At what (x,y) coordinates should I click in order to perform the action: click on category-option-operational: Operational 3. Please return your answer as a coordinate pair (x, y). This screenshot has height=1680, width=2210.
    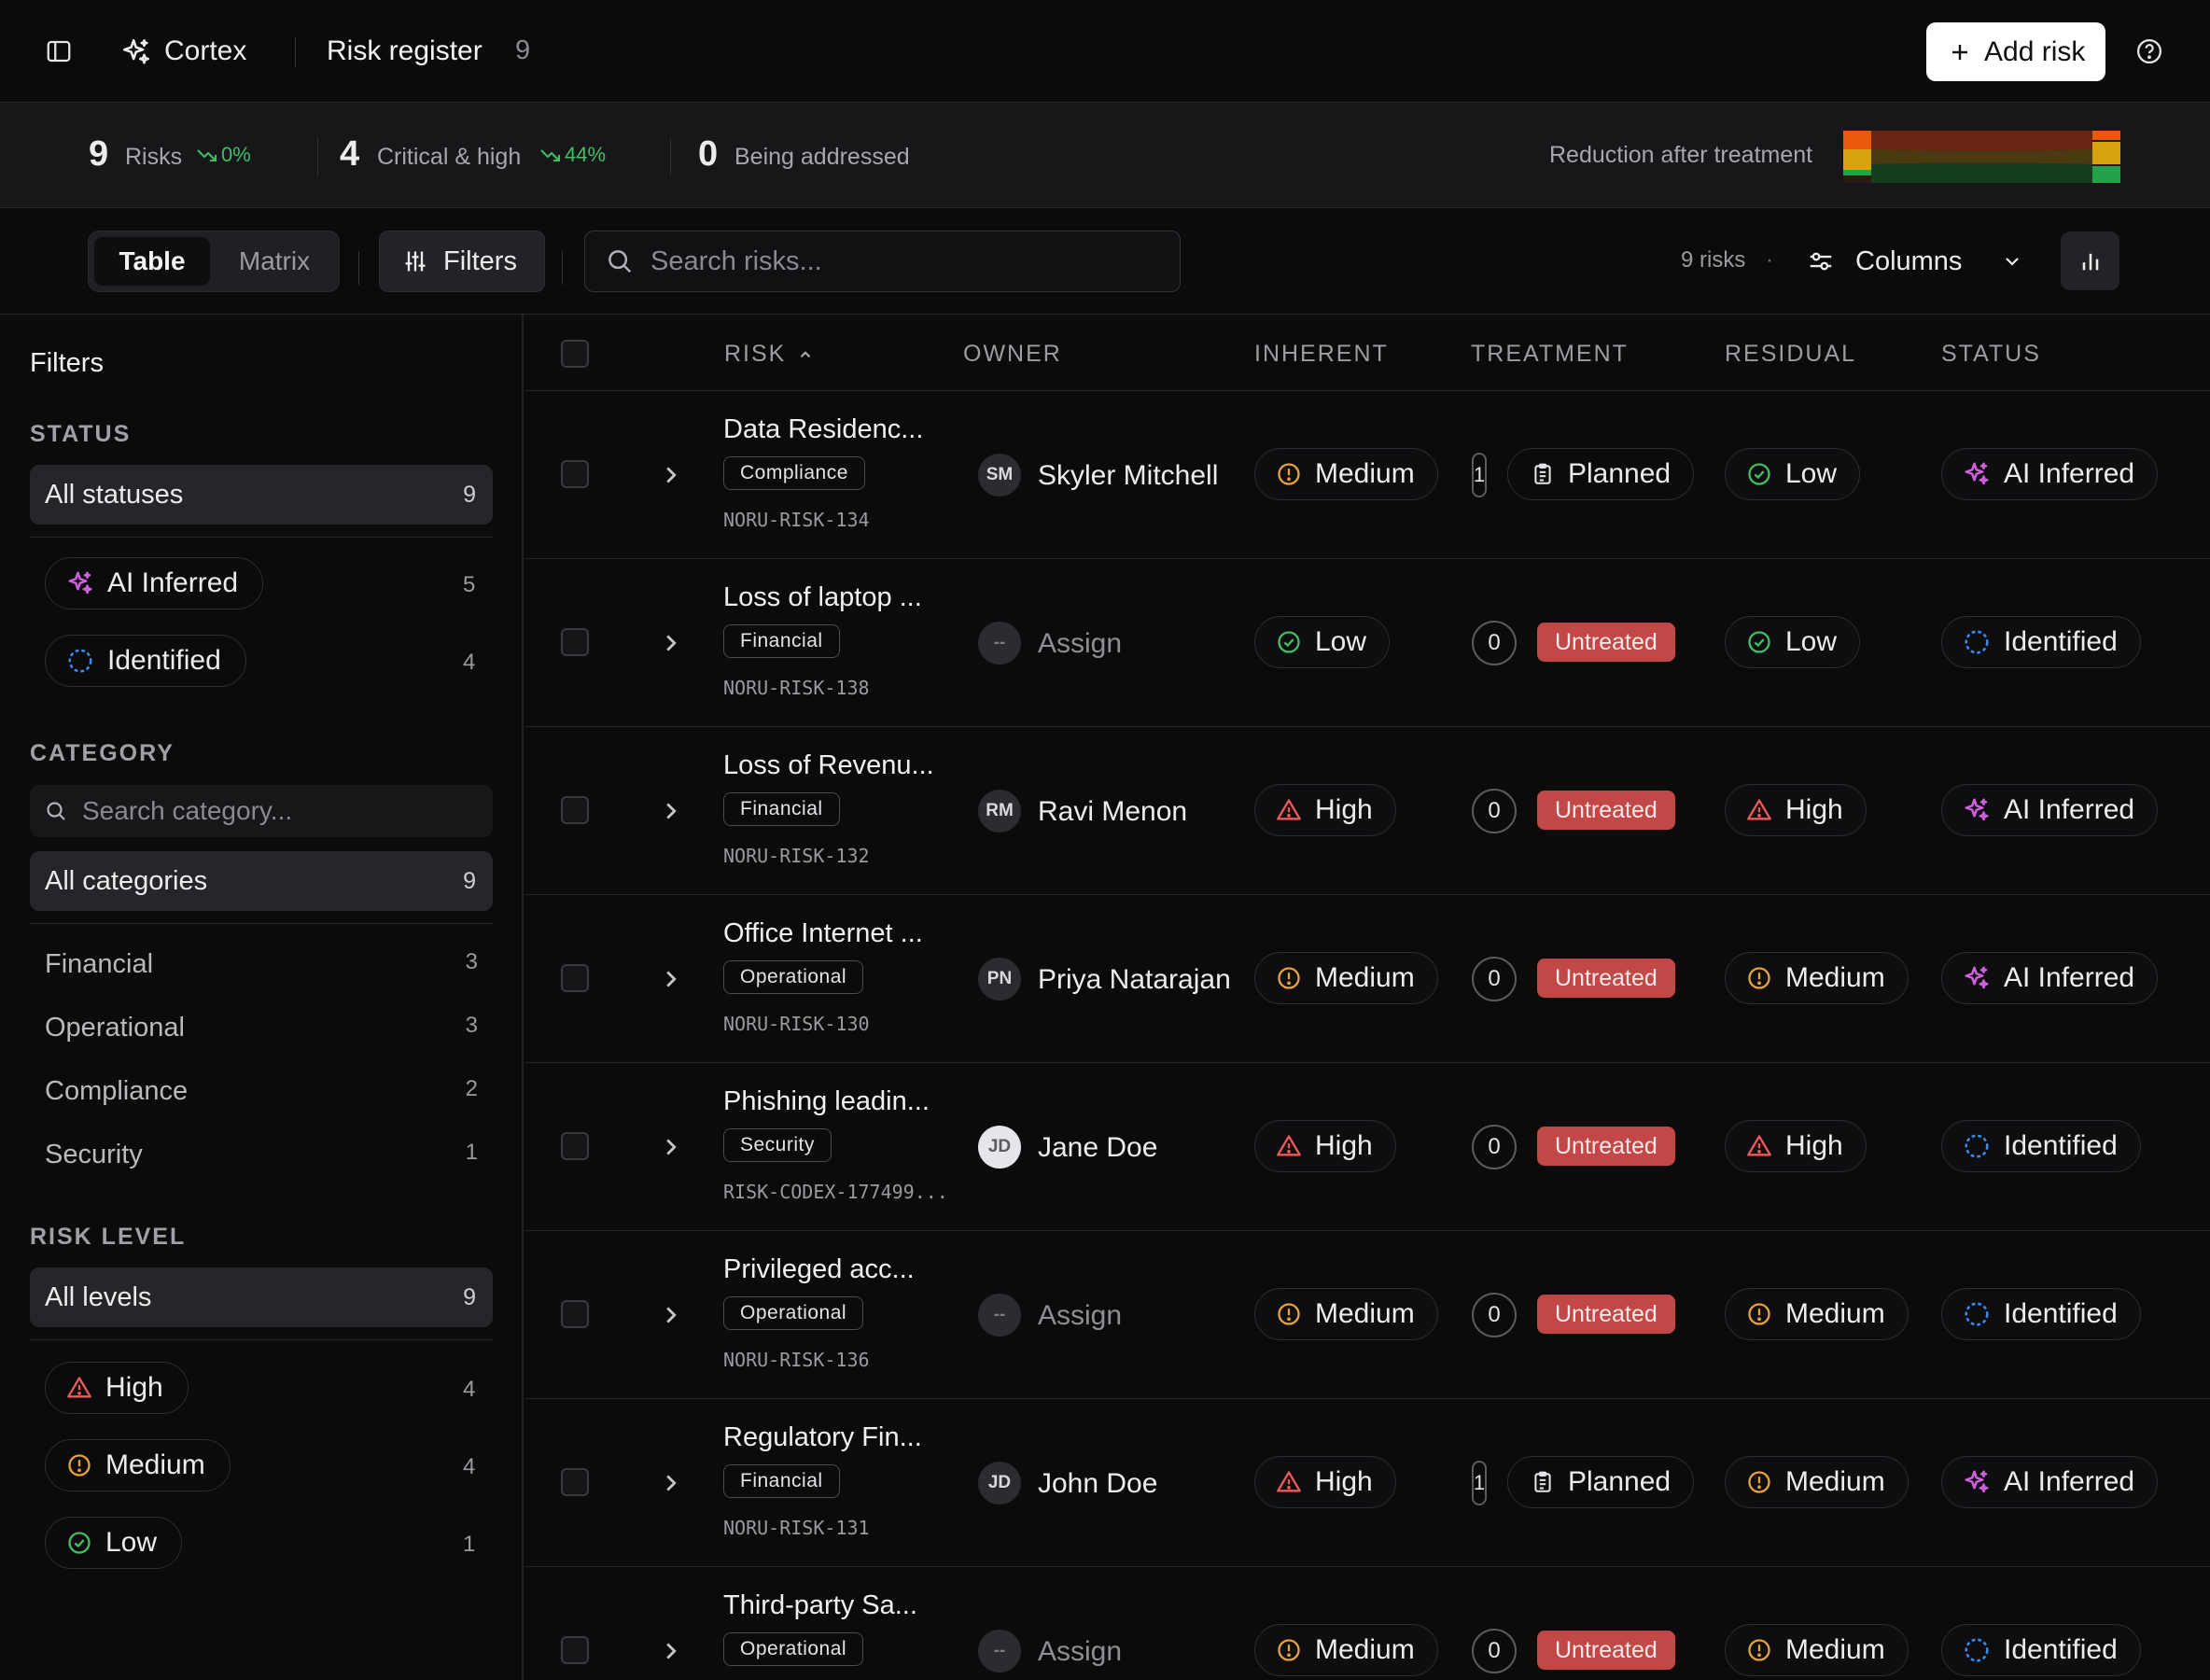
    Looking at the image, I should click on (261, 1028).